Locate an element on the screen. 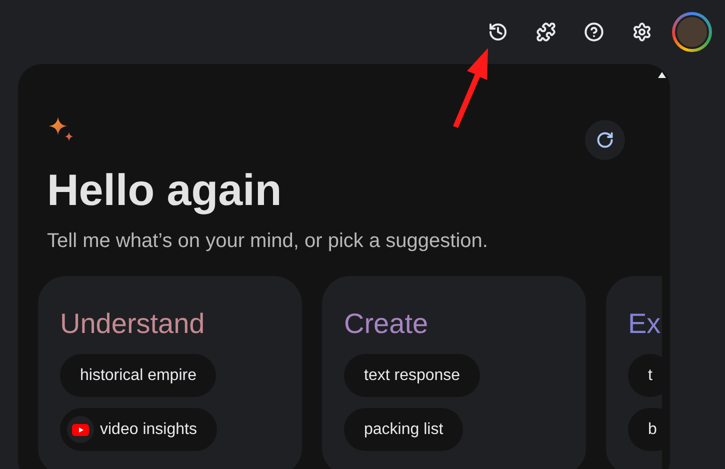 The image size is (725, 469). suggestion-chip: packing list is located at coordinates (404, 429).